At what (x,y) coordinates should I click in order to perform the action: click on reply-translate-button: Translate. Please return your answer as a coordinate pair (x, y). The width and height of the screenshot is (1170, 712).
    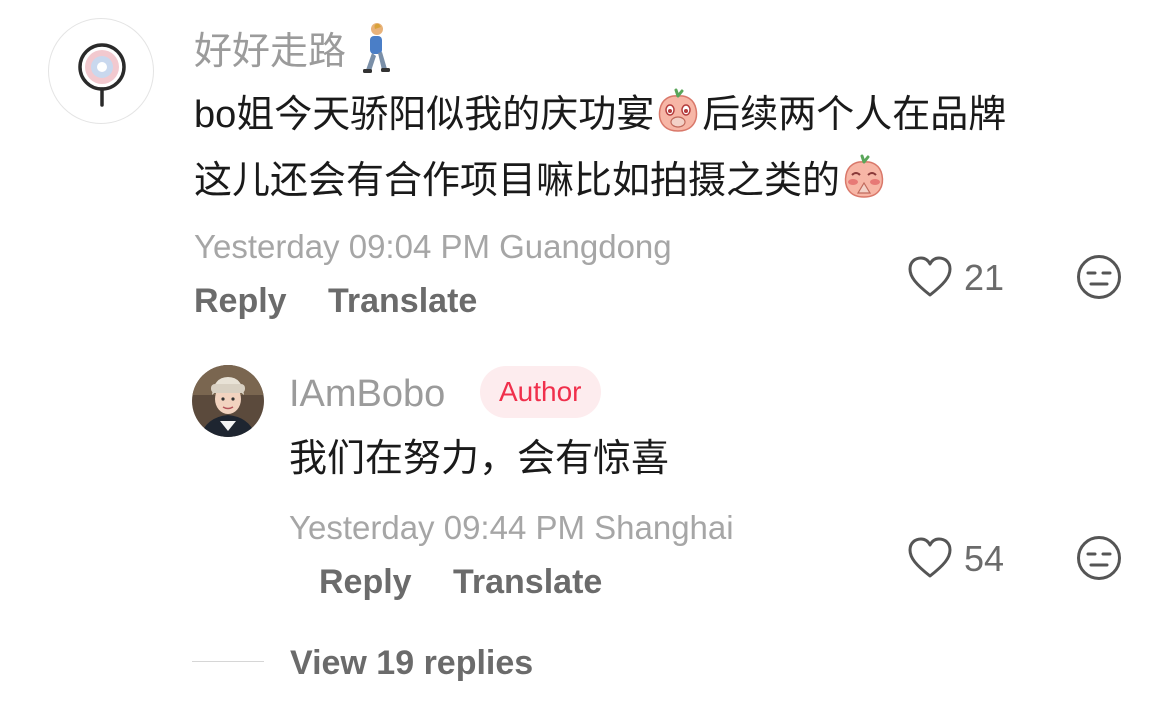
    Looking at the image, I should click on (527, 582).